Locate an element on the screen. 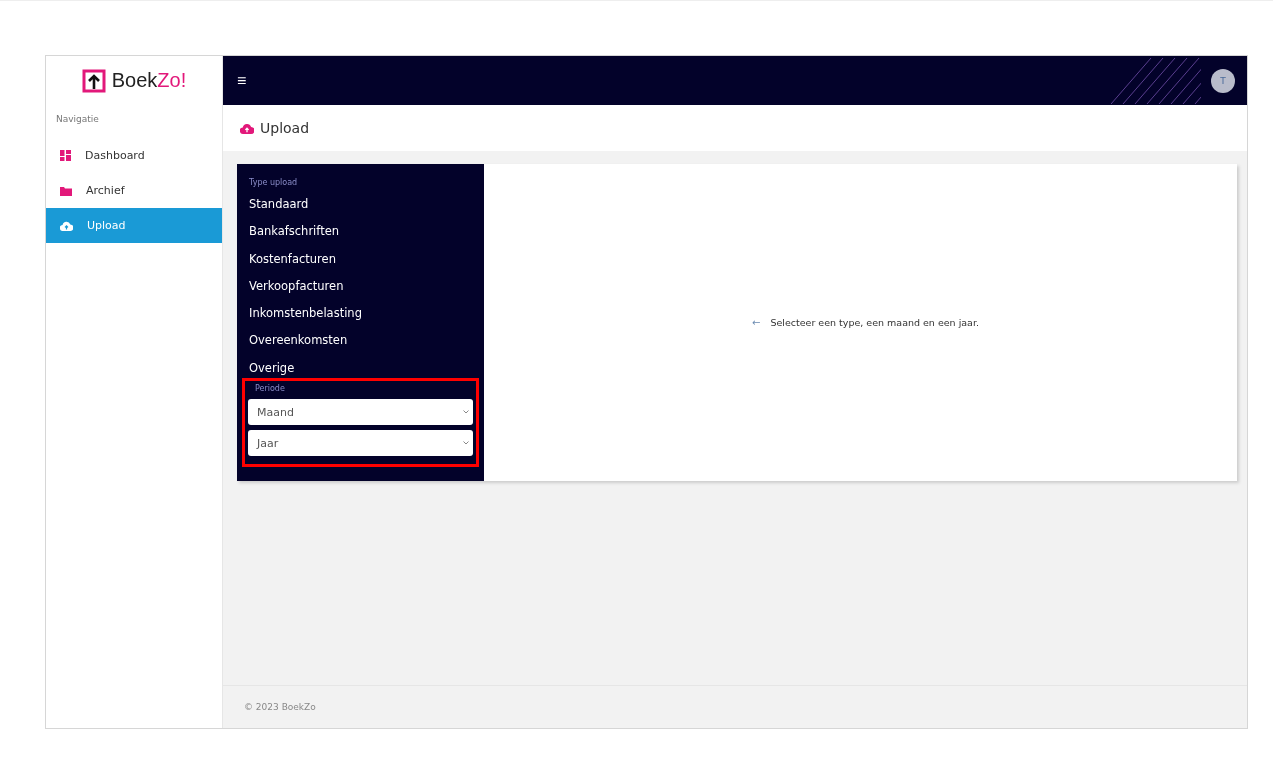  nav-item: Dashboard is located at coordinates (134, 155).